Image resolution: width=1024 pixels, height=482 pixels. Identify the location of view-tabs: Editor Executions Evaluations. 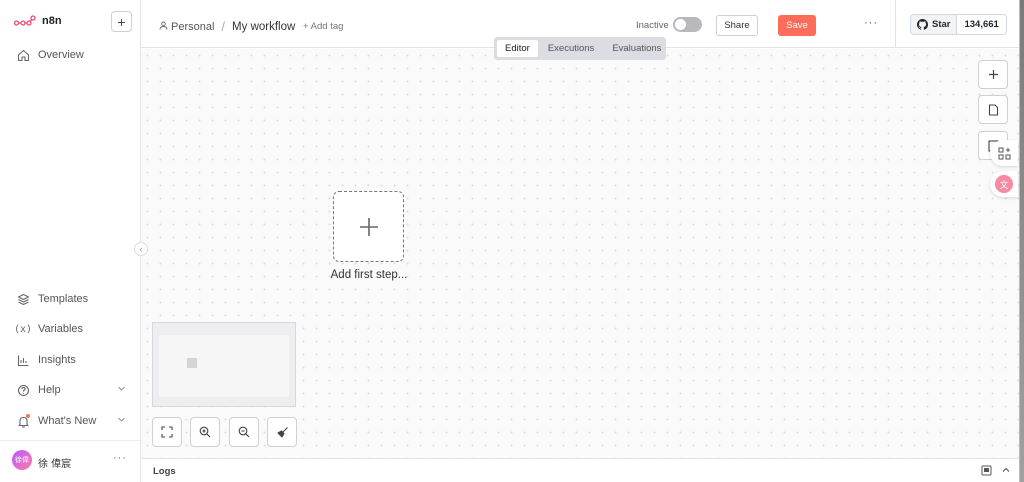
(580, 48).